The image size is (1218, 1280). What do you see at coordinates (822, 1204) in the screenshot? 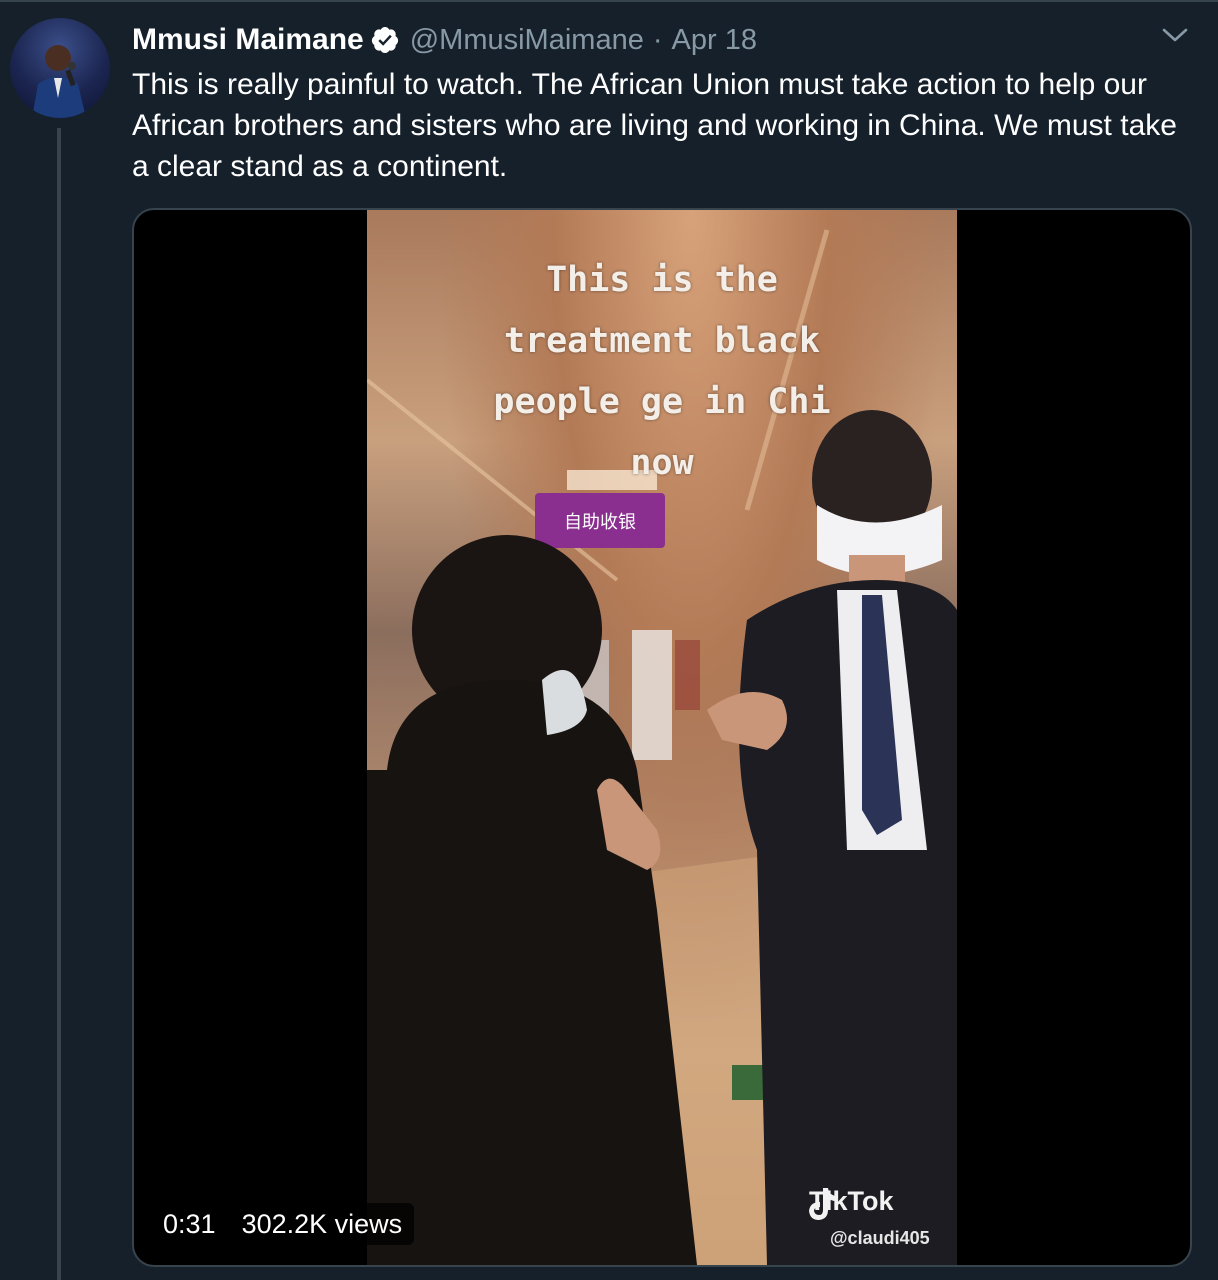
I see `tiktok-logo-icon` at bounding box center [822, 1204].